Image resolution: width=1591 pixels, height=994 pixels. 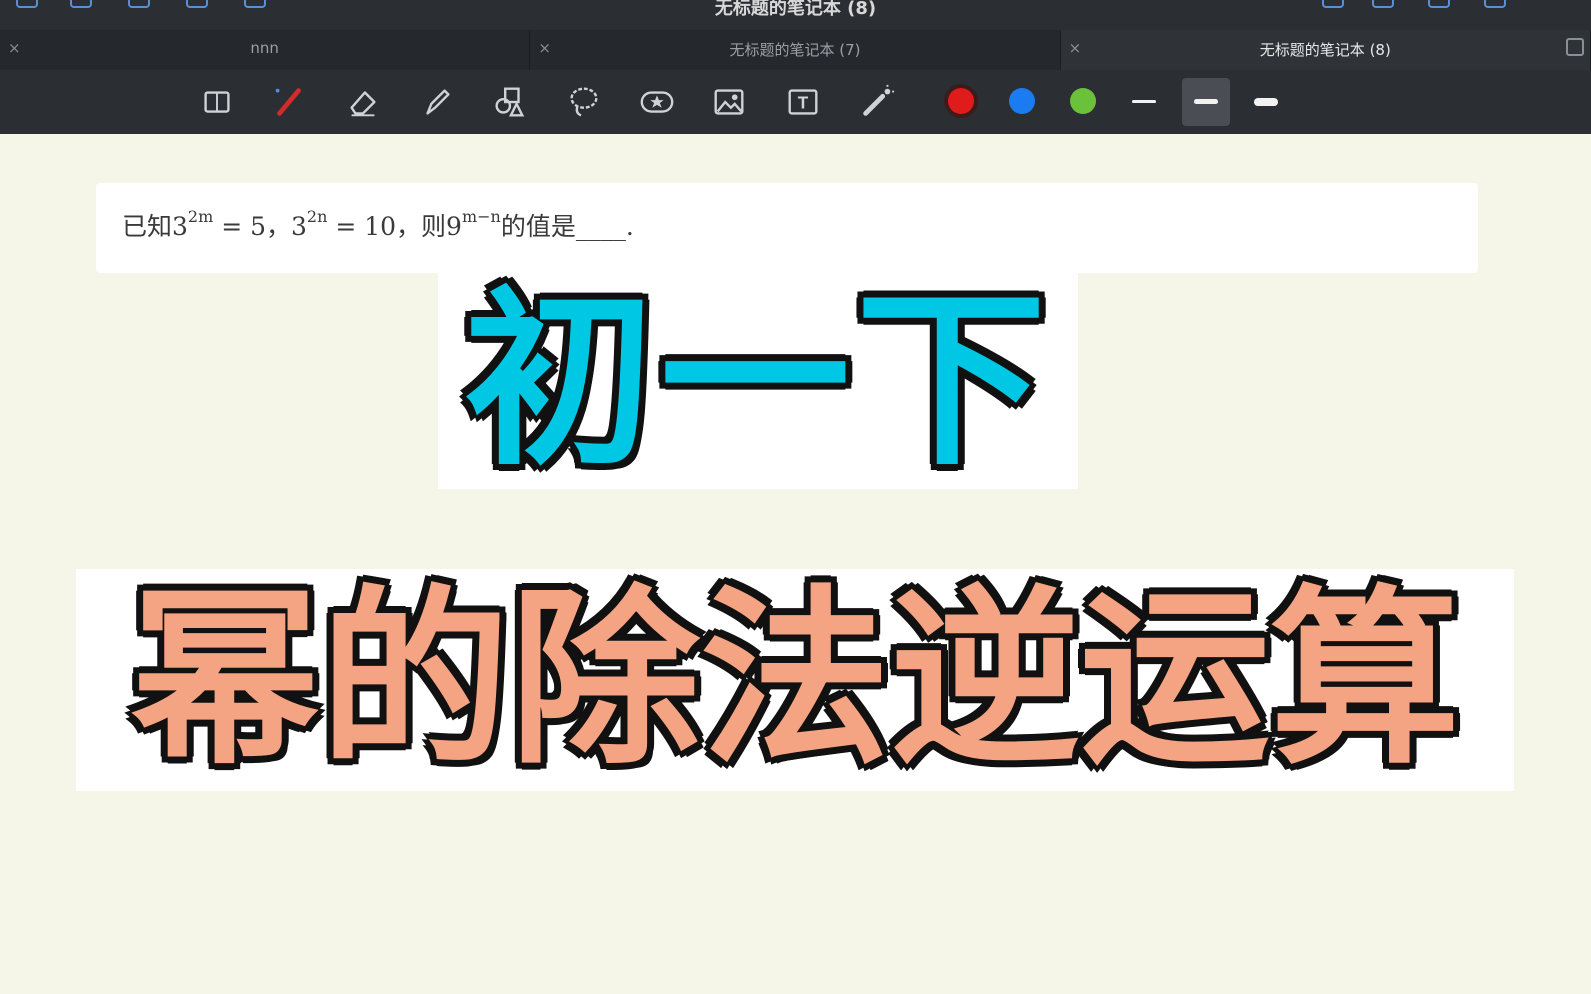 I want to click on svg-text: T, so click(x=803, y=103).